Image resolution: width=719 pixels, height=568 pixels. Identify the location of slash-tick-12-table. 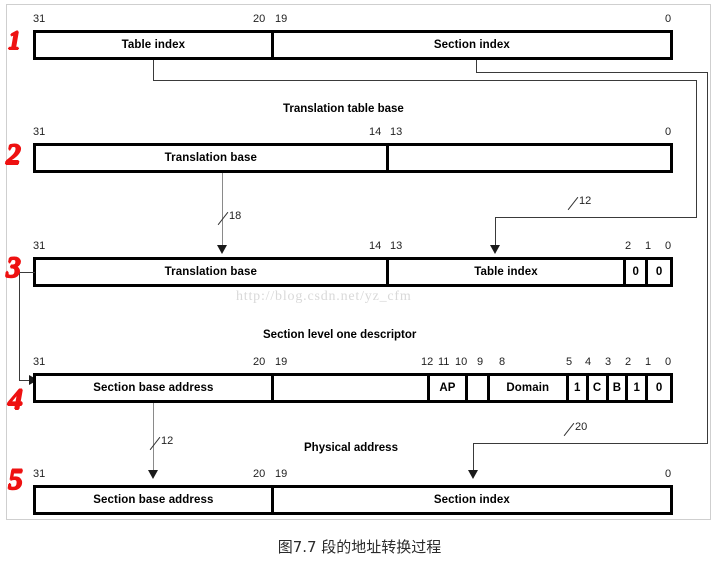
(573, 203).